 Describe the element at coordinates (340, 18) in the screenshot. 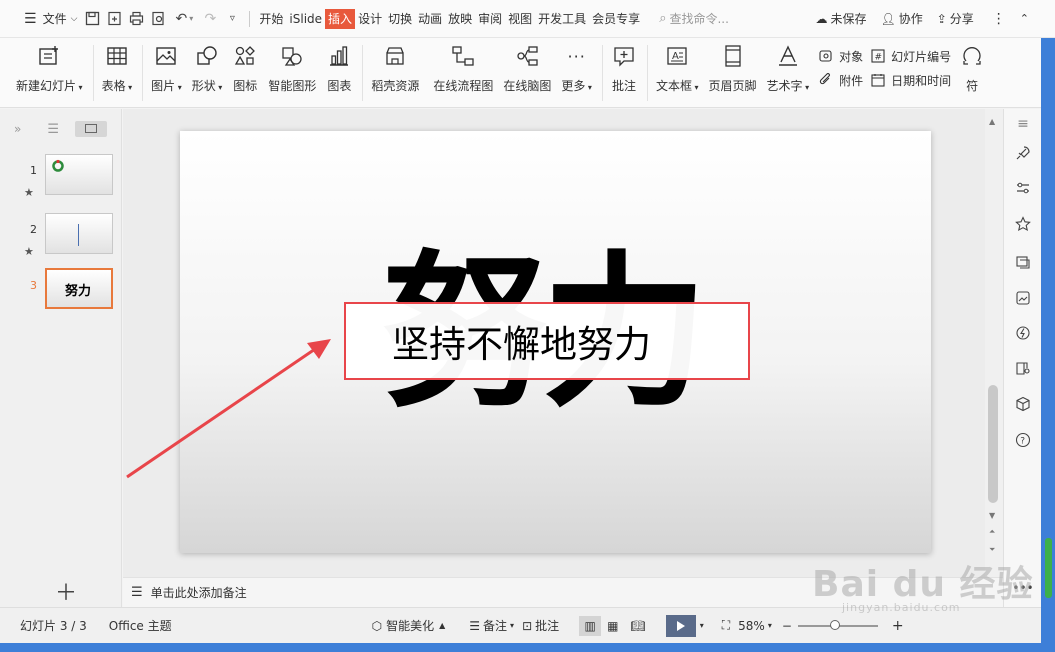

I see `tab-insert: 插入` at that location.